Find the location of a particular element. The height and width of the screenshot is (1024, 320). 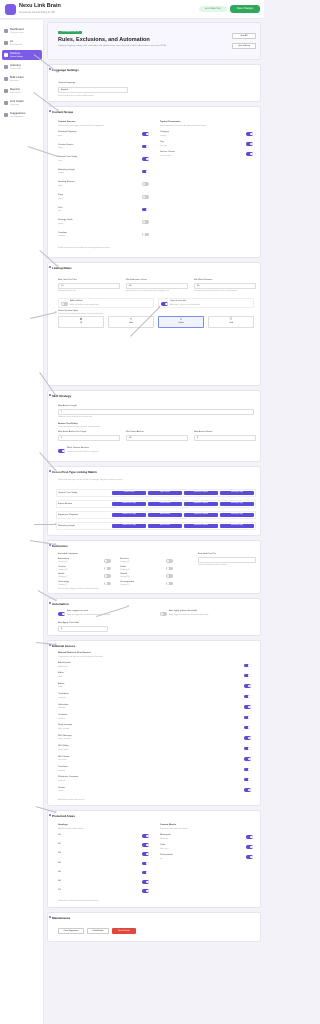

min-score-input: 60 is located at coordinates (157, 286).